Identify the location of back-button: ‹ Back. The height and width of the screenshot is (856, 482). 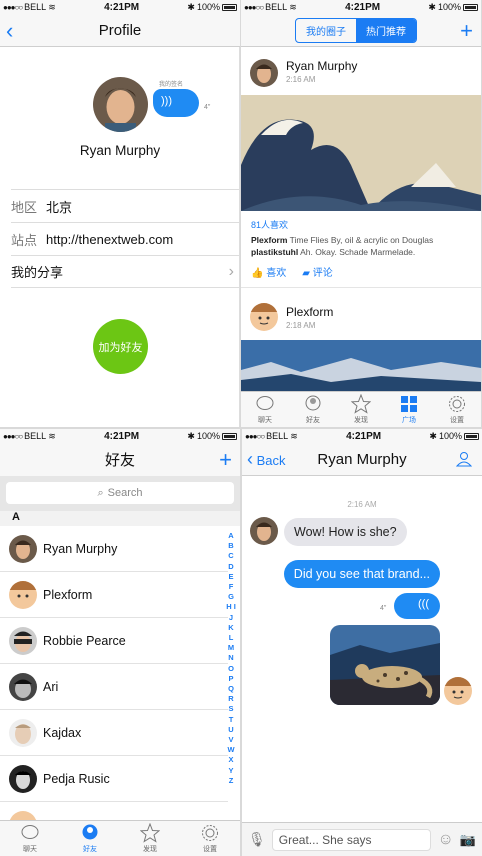
(266, 459).